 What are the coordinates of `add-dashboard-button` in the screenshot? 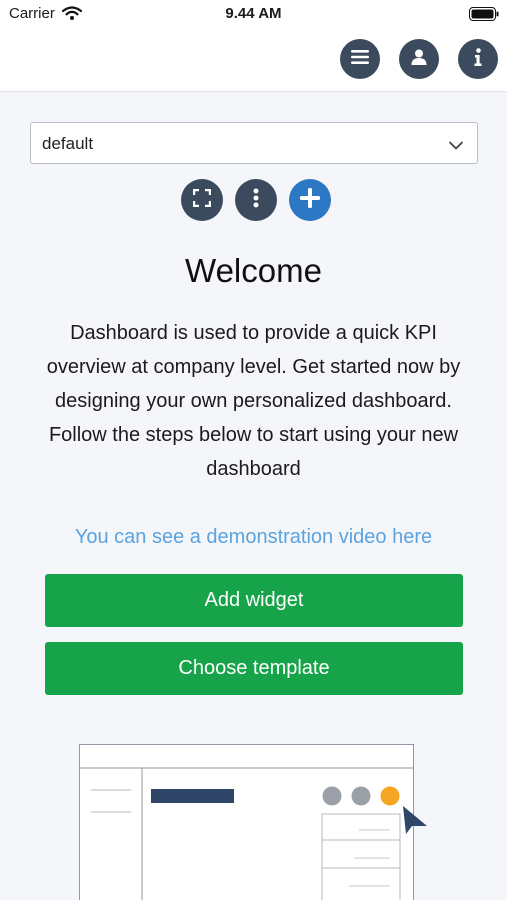 It's located at (310, 200).